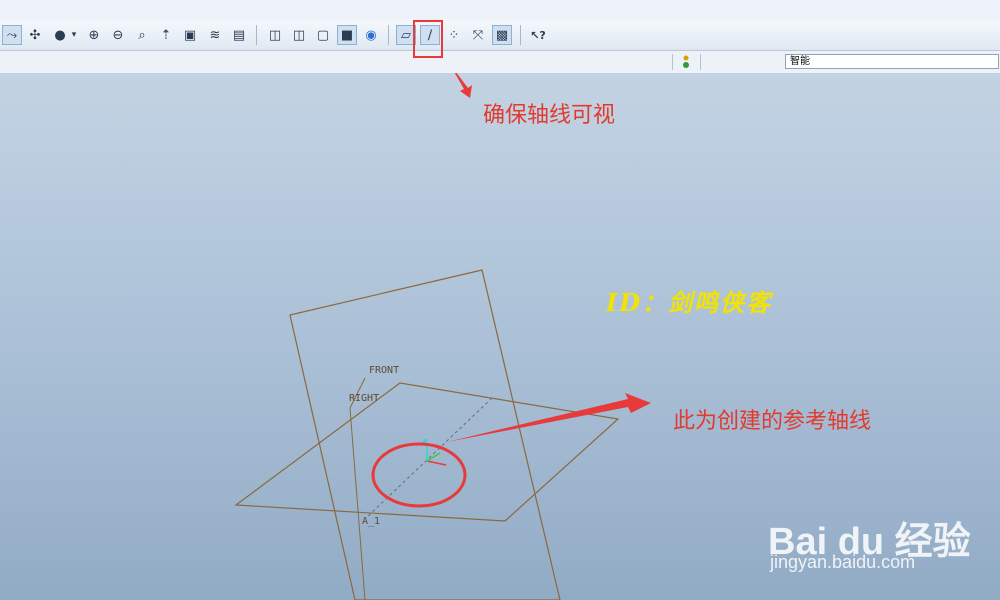  Describe the element at coordinates (60, 35) in the screenshot. I see `orient-mode-icon: ●` at that location.